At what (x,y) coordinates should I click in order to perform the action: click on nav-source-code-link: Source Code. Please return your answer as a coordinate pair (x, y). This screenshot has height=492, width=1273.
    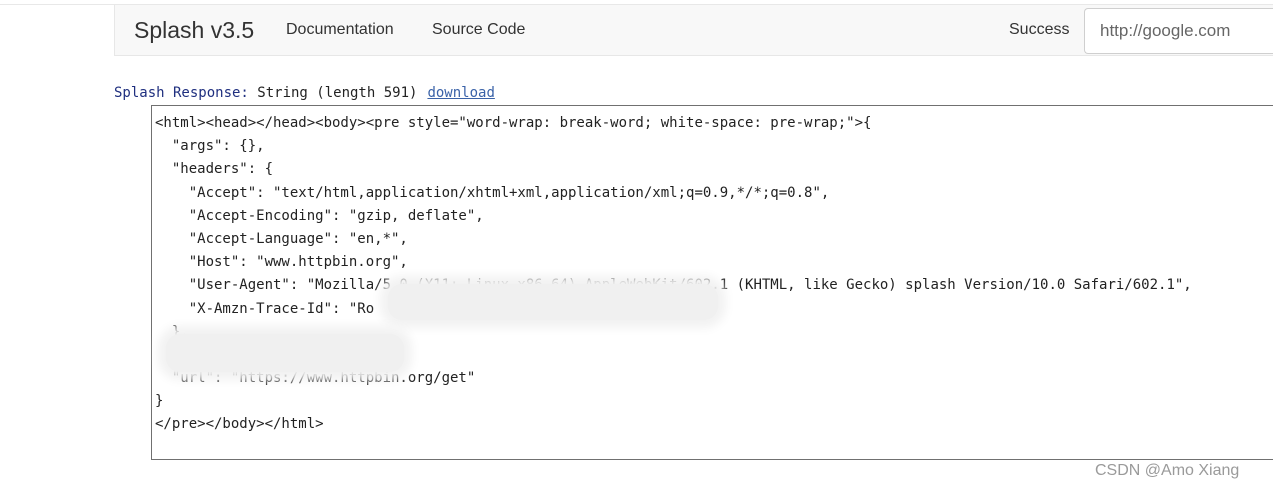
    Looking at the image, I should click on (478, 30).